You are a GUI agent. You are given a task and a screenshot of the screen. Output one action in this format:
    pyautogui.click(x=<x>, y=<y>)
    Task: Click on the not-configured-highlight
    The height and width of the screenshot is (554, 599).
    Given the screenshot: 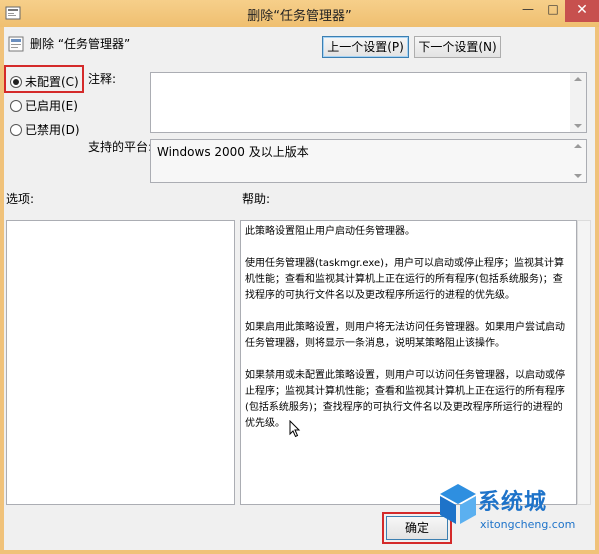 What is the action you would take?
    pyautogui.click(x=44, y=79)
    